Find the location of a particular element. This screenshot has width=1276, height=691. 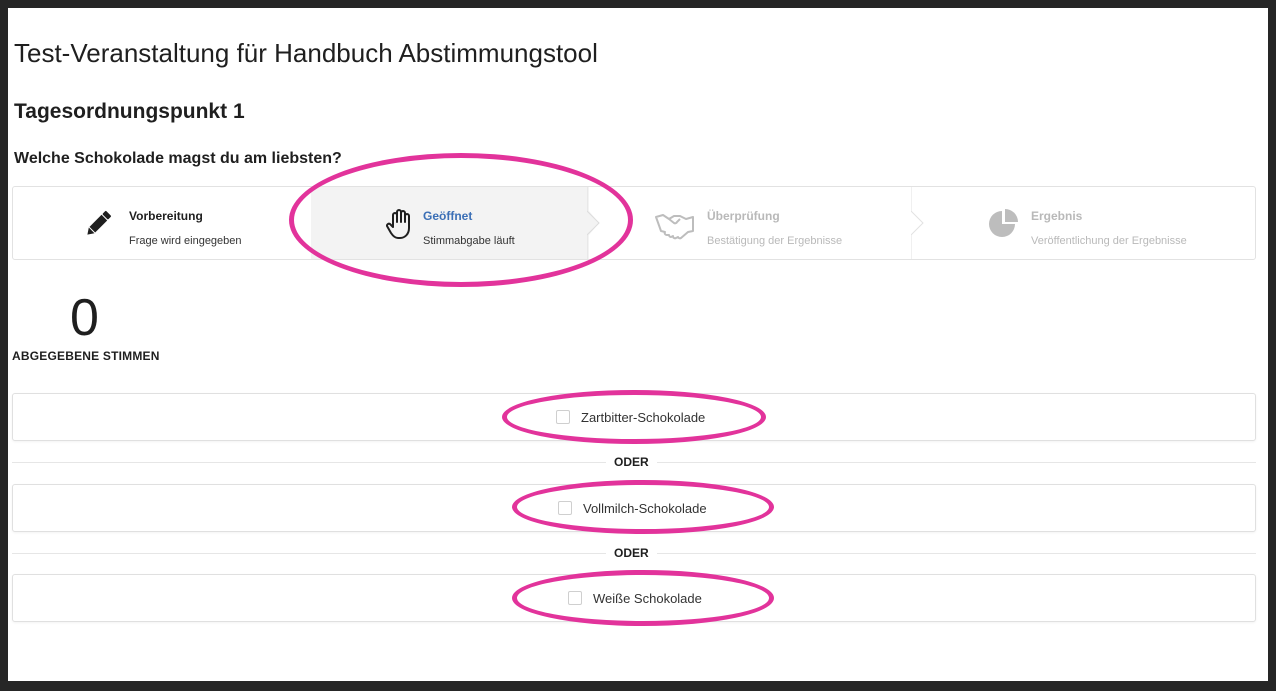

option-label: Zartbitter-Schokolade is located at coordinates (643, 417).